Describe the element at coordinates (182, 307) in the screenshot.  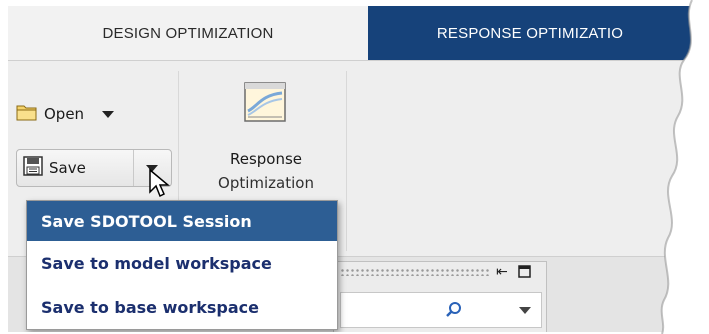
I see `menu-item-save-to-base-workspace: Save to base workspace` at that location.